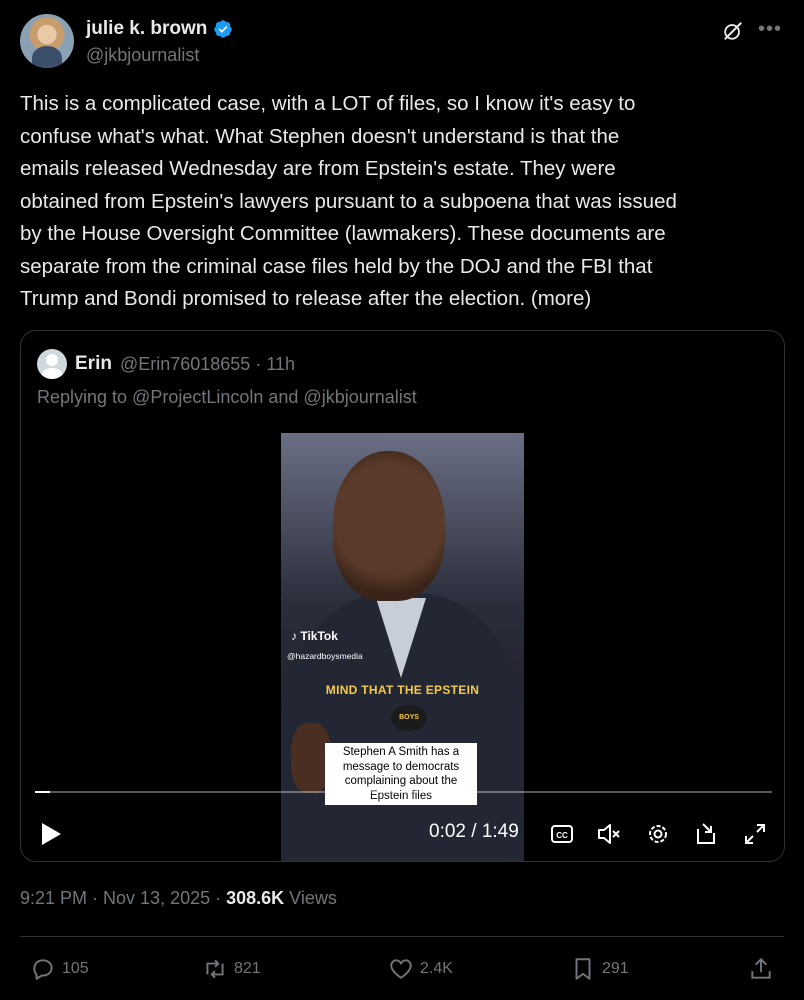  What do you see at coordinates (47, 41) in the screenshot?
I see `author-avatar` at bounding box center [47, 41].